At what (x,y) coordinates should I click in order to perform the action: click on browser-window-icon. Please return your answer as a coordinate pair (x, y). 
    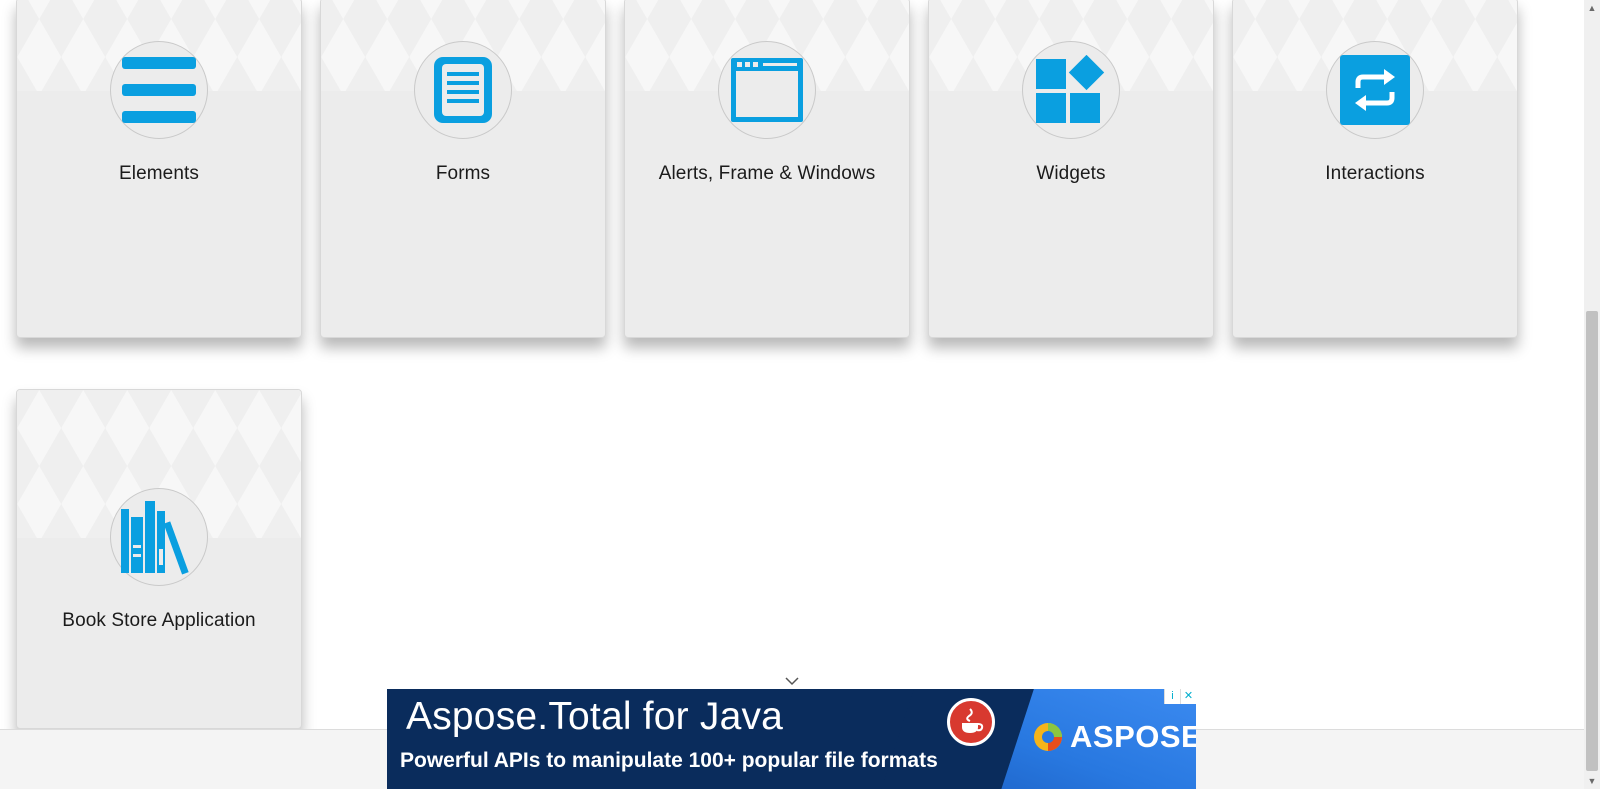
    Looking at the image, I should click on (767, 90).